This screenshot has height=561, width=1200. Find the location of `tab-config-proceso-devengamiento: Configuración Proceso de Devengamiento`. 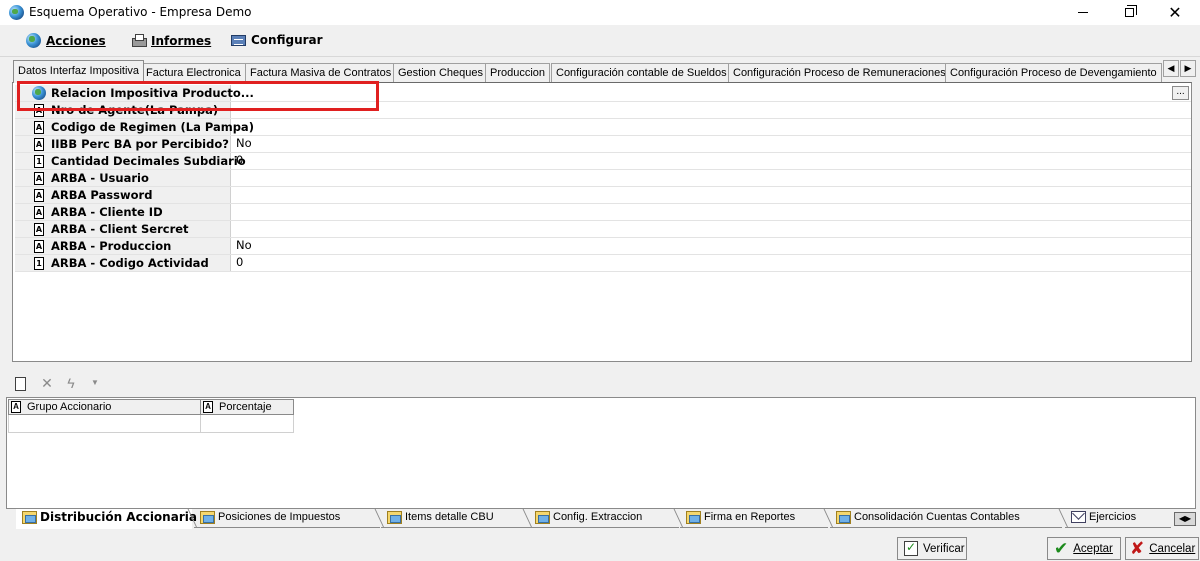

tab-config-proceso-devengamiento: Configuración Proceso de Devengamiento is located at coordinates (1053, 72).